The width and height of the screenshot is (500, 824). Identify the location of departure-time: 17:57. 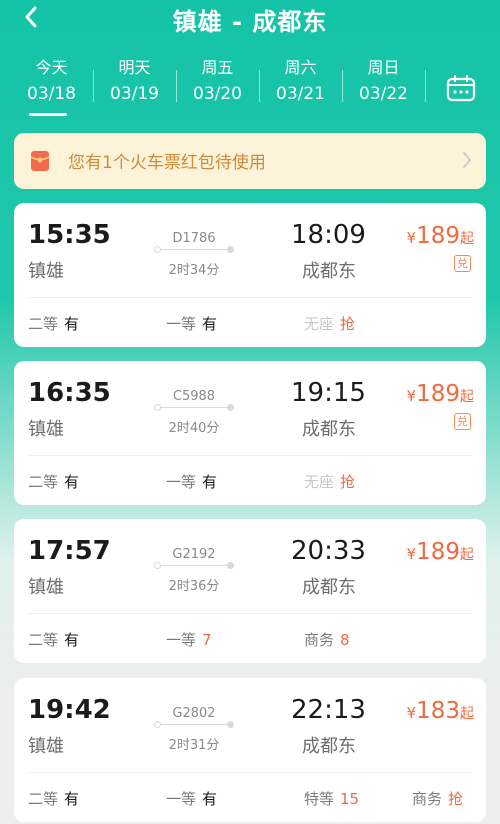
(69, 551).